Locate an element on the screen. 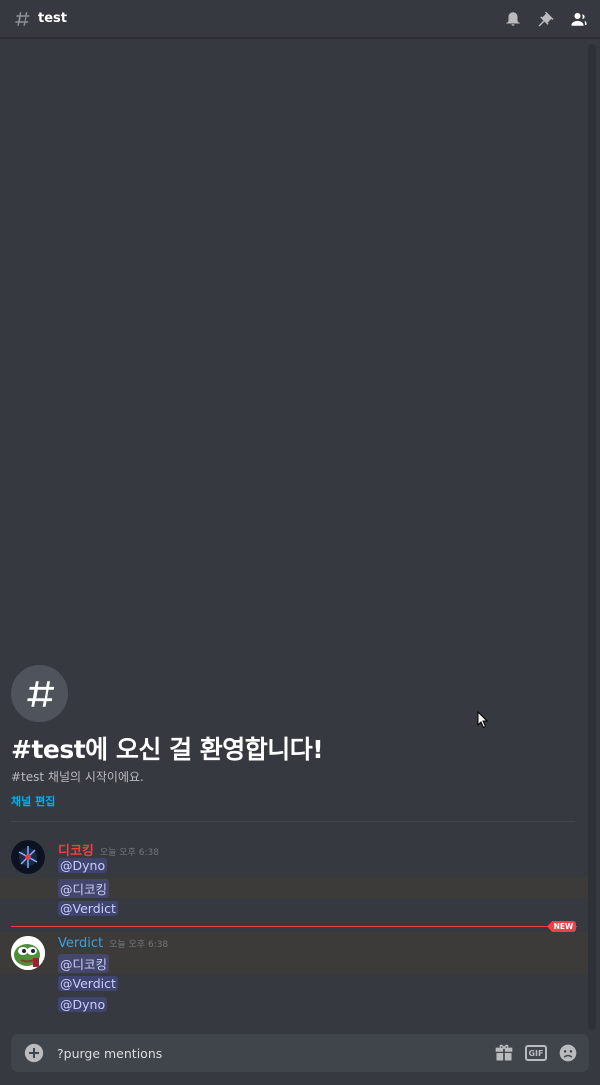 The image size is (600, 1085). mouse-cursor-icon is located at coordinates (483, 719).